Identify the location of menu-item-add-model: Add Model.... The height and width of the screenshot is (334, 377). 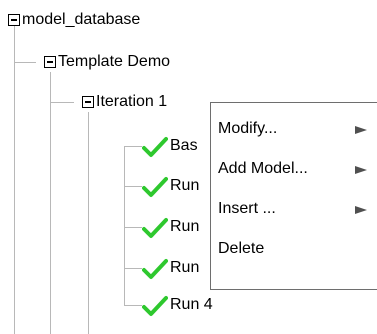
(294, 169).